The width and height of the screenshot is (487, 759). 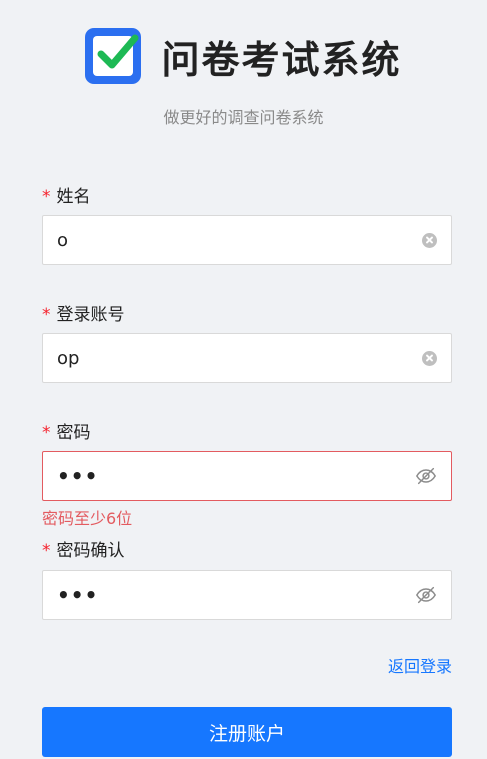 I want to click on register-button: 注册账户, so click(x=247, y=732).